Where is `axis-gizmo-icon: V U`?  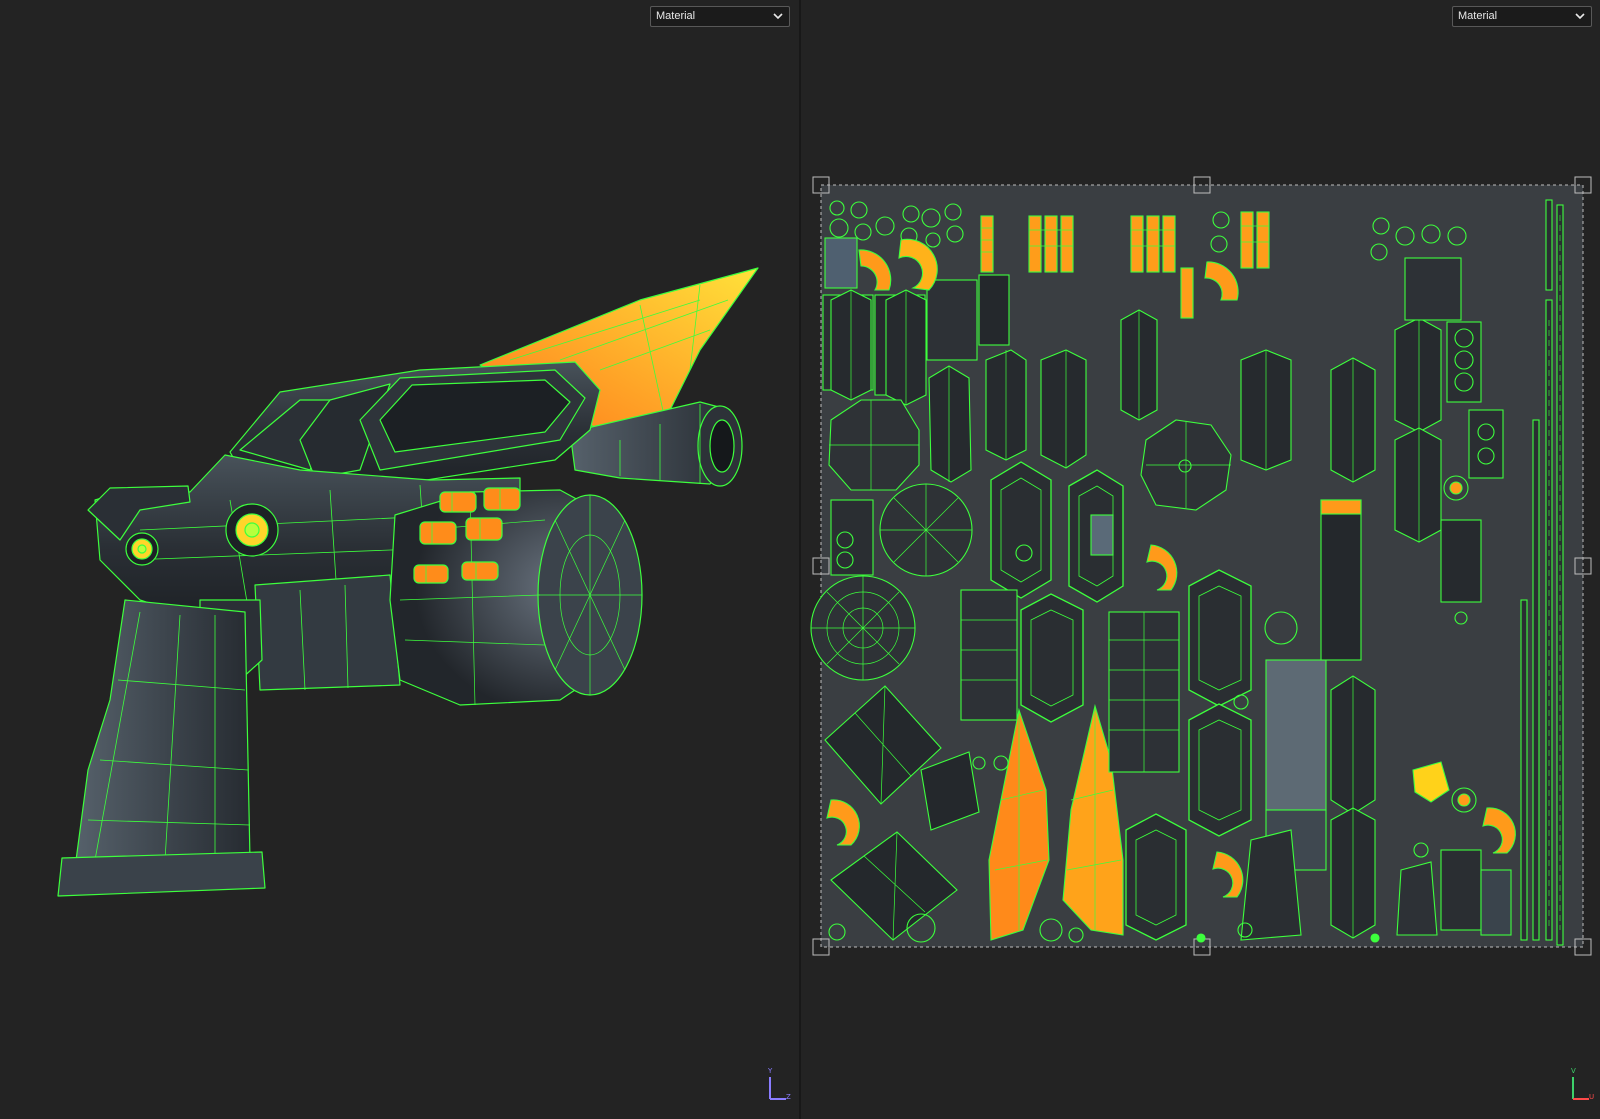 axis-gizmo-icon: V U is located at coordinates (1582, 1086).